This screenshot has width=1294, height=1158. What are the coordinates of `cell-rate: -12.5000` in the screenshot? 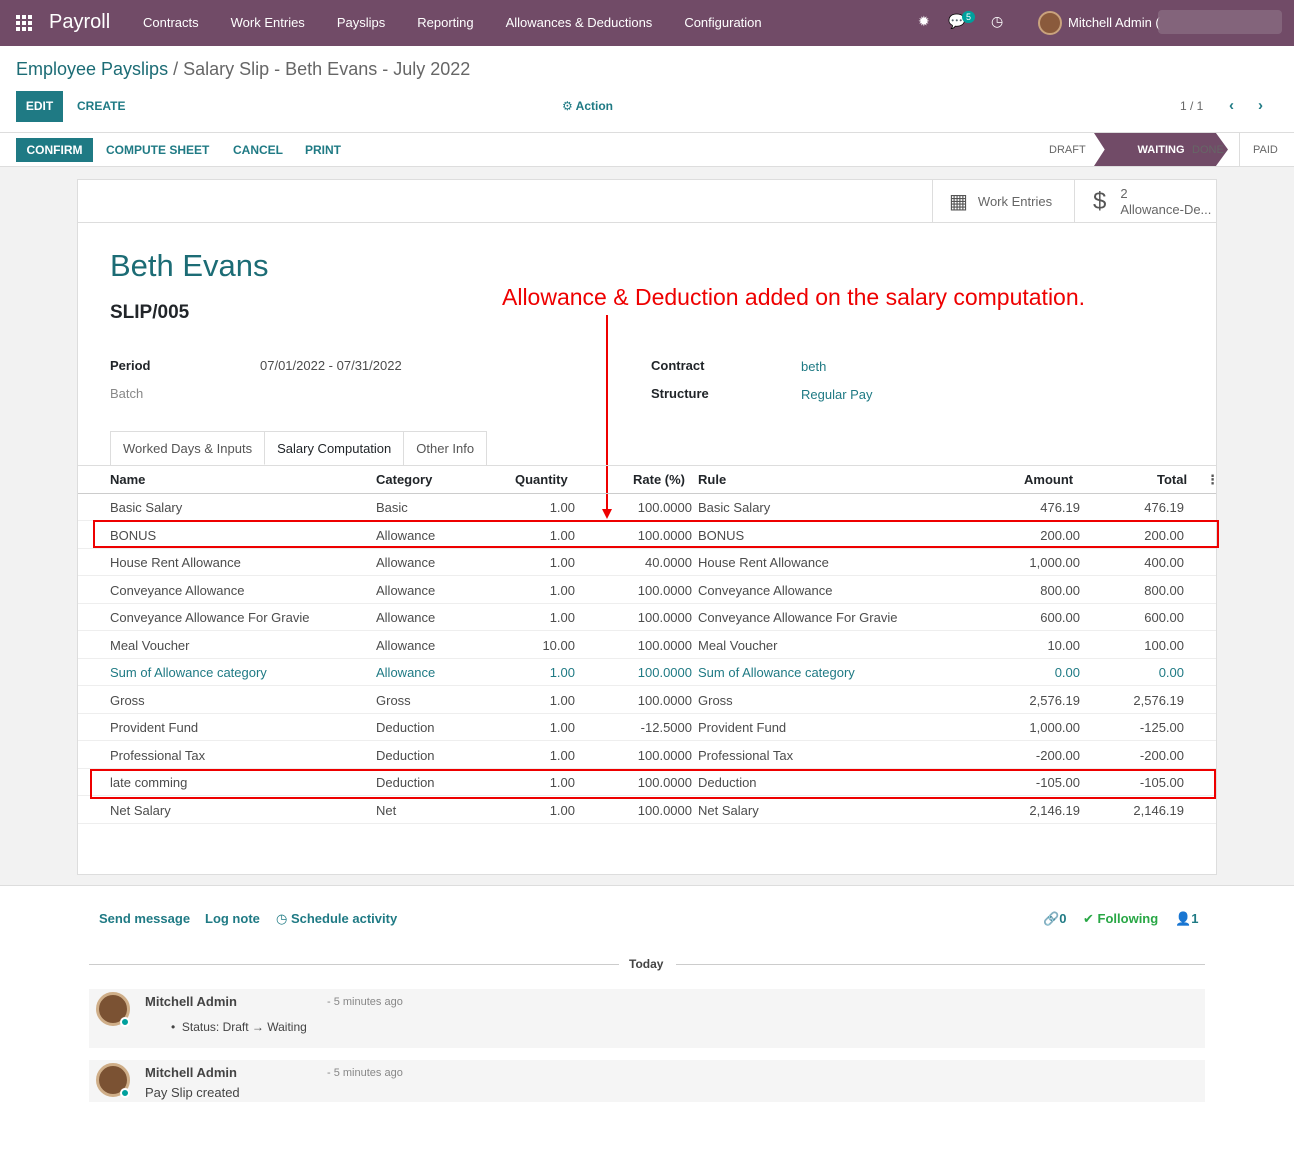 It's located at (666, 727).